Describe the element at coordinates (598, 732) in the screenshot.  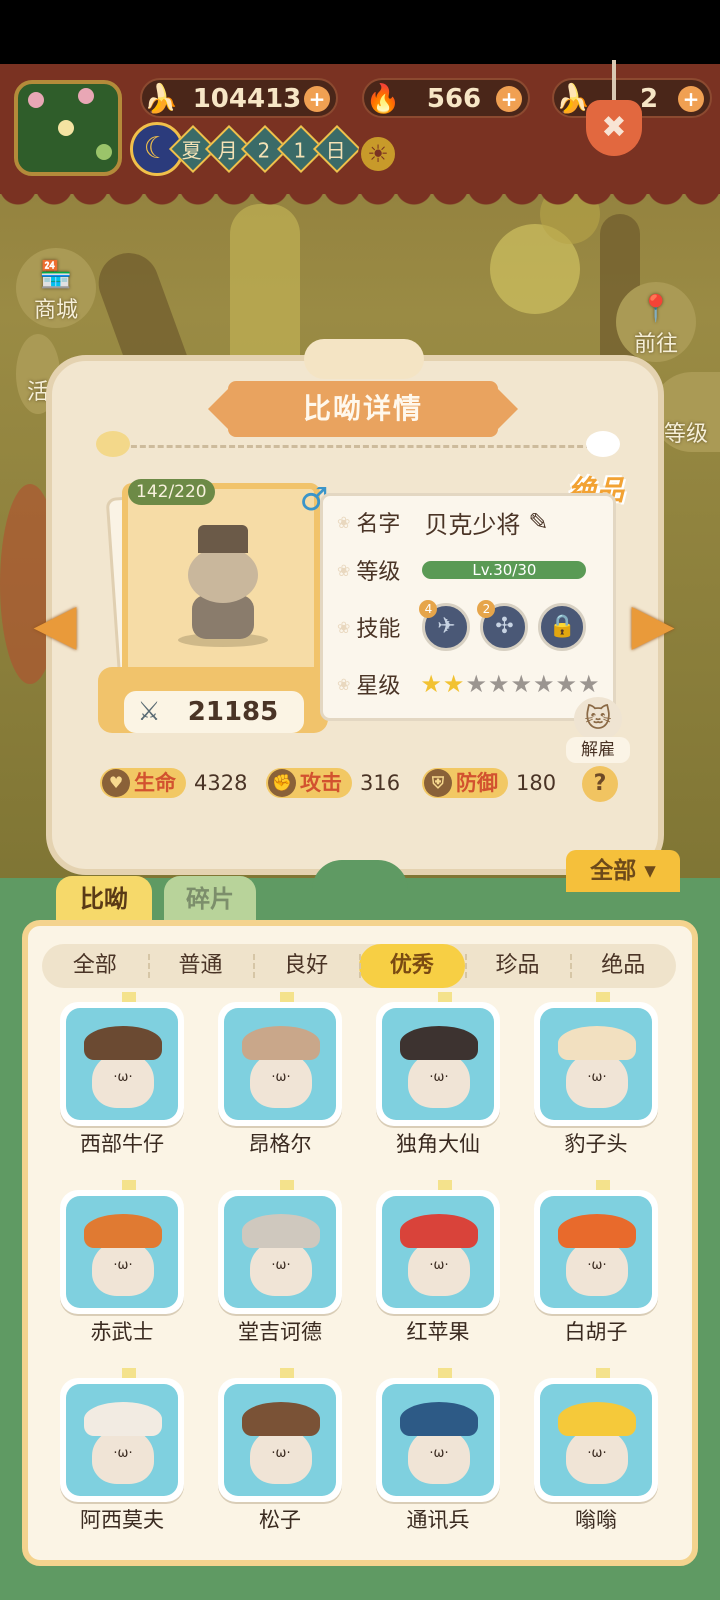
I see `dismiss-button: 🐱 解雇` at that location.